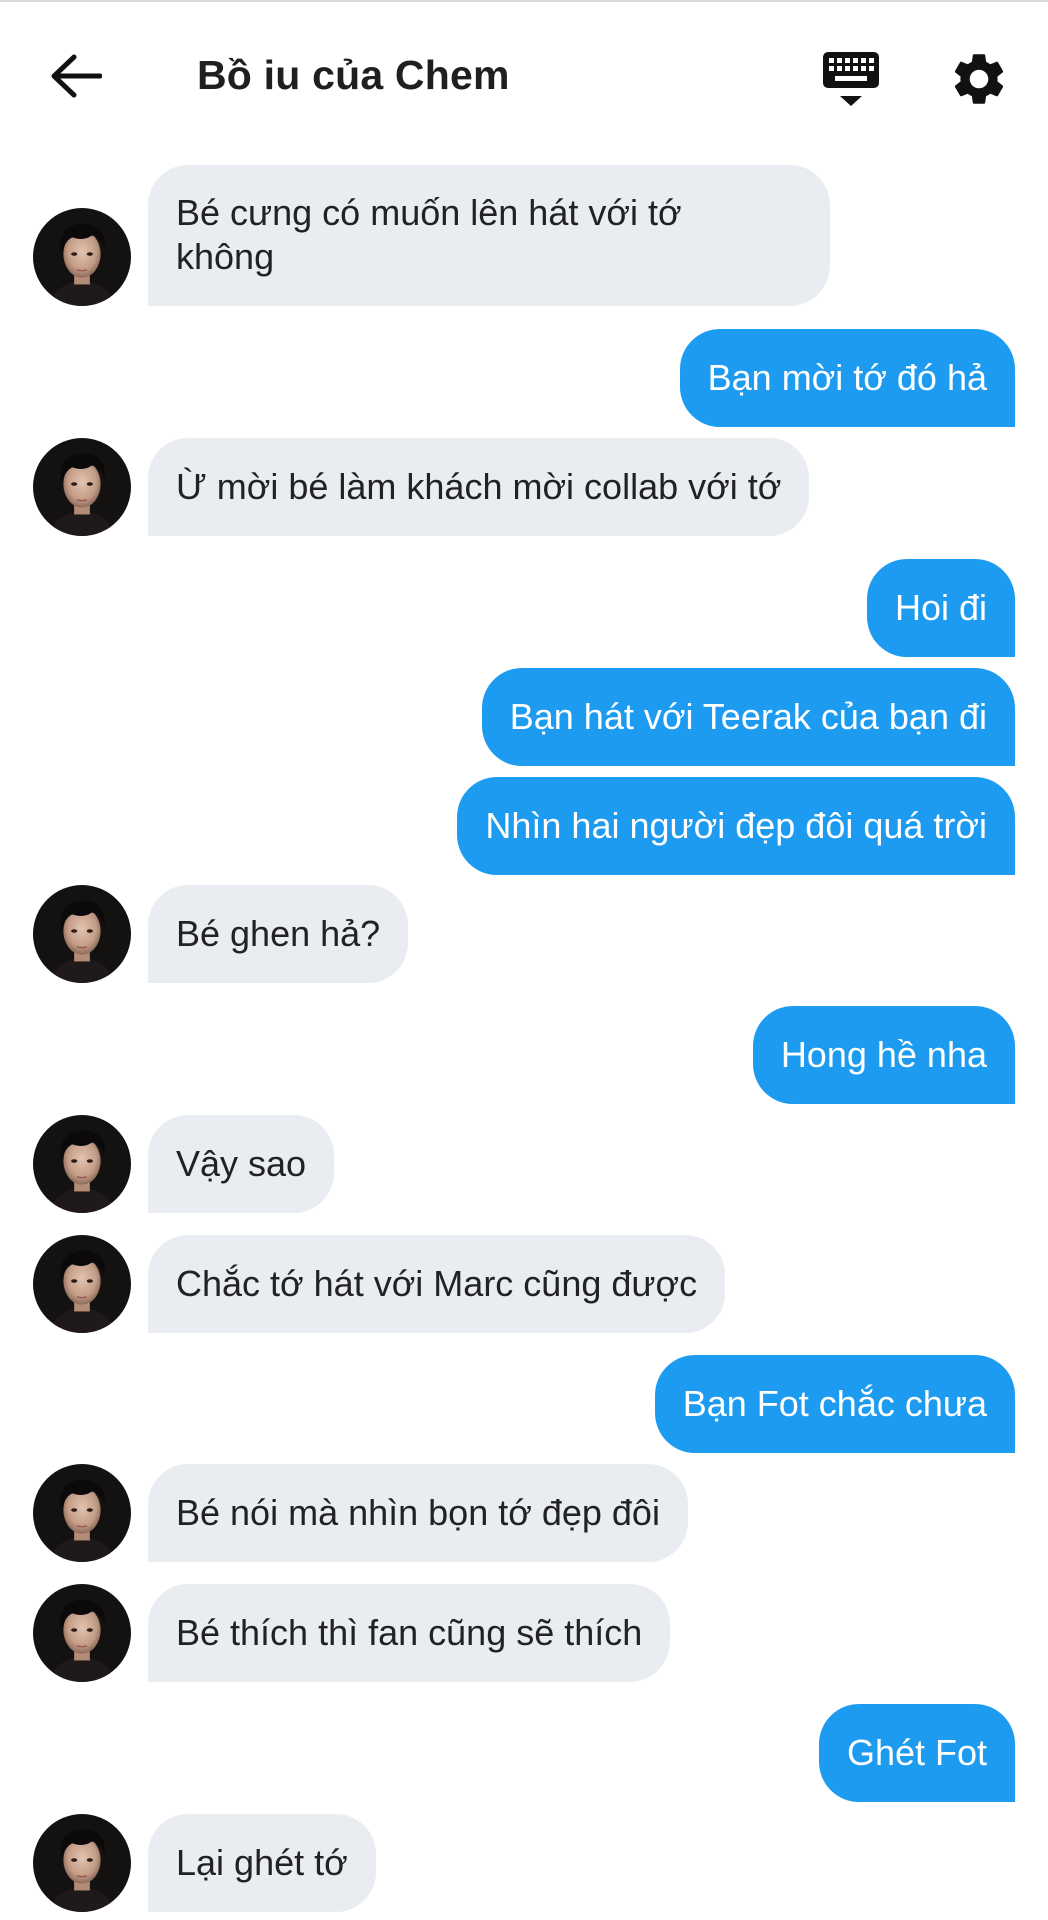 The height and width of the screenshot is (1920, 1048). I want to click on message-text: Lại ghét tớ, so click(262, 1862).